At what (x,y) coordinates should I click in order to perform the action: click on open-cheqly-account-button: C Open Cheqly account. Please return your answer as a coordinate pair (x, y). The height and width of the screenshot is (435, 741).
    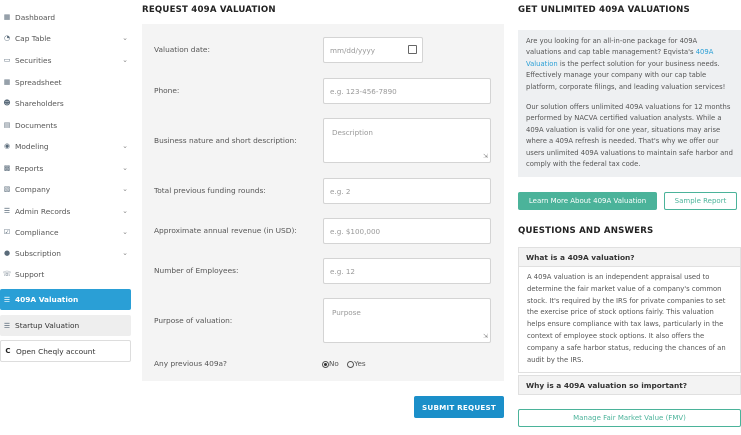
    Looking at the image, I should click on (65, 351).